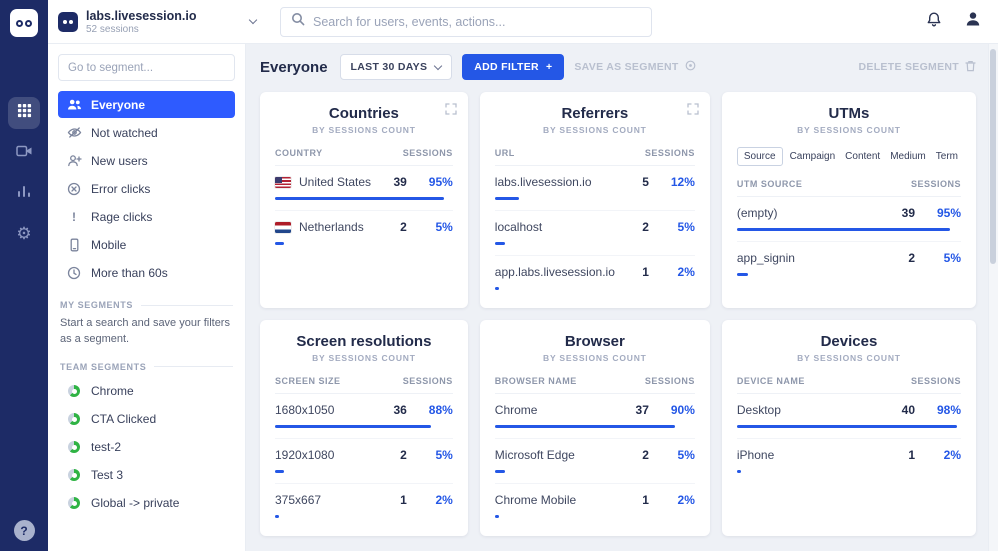 The image size is (998, 551). Describe the element at coordinates (146, 216) in the screenshot. I see `sidebar-item-rage-clicks: ! Rage clicks` at that location.